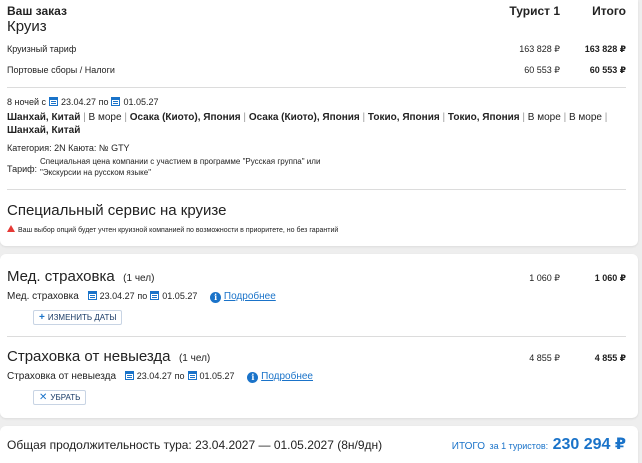 This screenshot has width=642, height=463. Describe the element at coordinates (27, 102) in the screenshot. I see `nights-label: 8 ночей с` at that location.